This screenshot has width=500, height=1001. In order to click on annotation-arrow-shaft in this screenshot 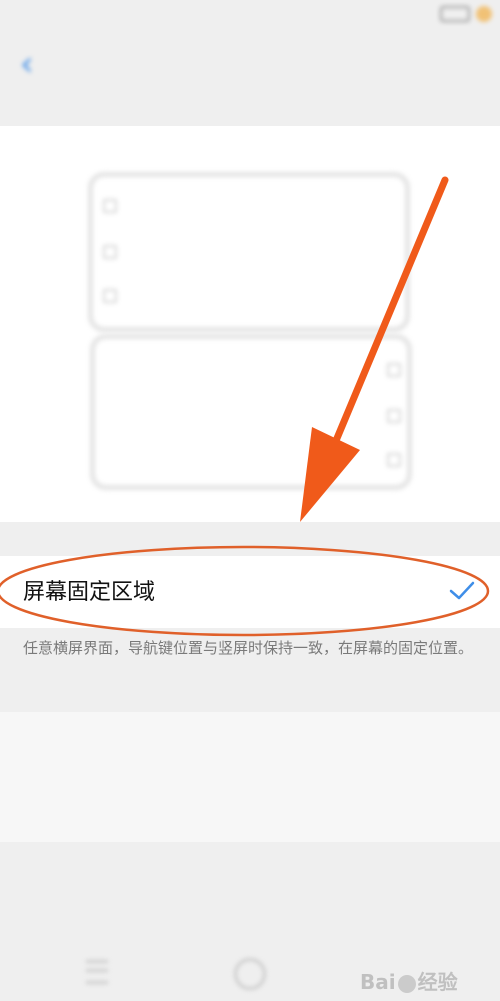, I will do `click(387, 317)`.